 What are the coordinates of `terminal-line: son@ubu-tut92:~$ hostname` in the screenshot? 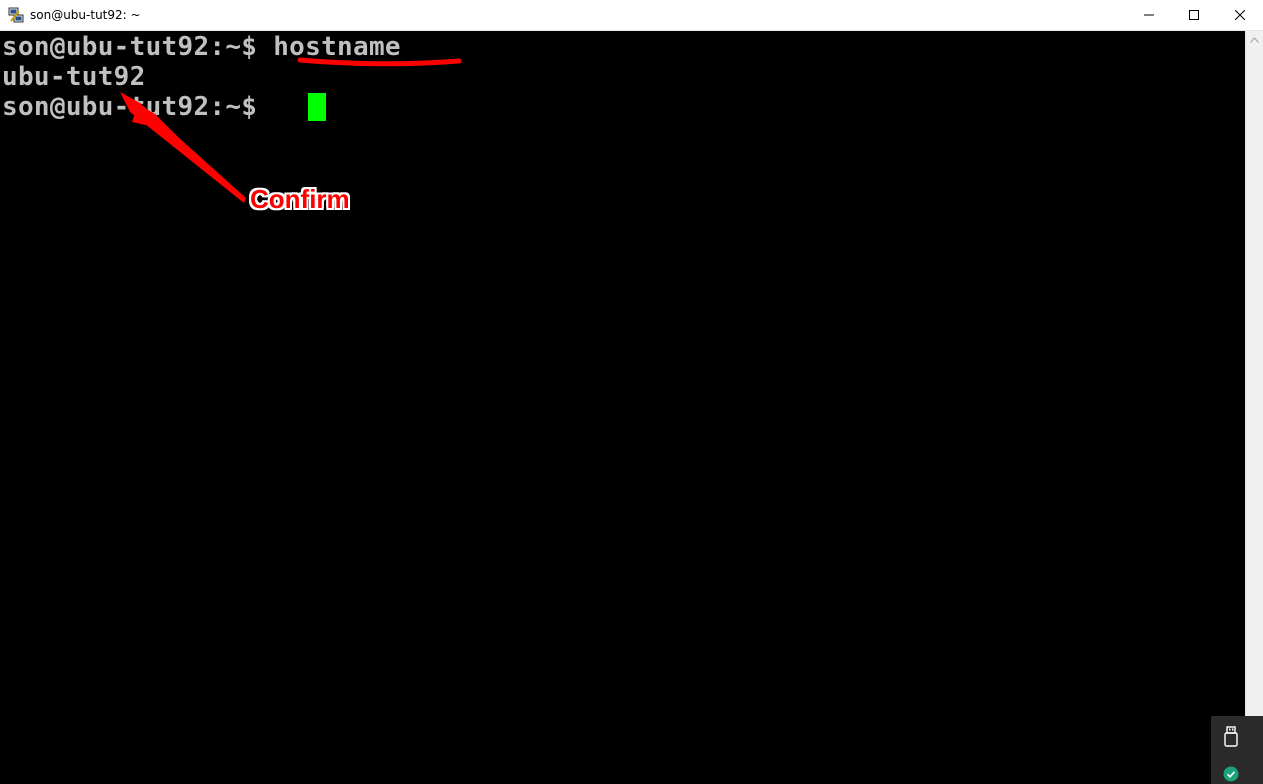 It's located at (201, 47).